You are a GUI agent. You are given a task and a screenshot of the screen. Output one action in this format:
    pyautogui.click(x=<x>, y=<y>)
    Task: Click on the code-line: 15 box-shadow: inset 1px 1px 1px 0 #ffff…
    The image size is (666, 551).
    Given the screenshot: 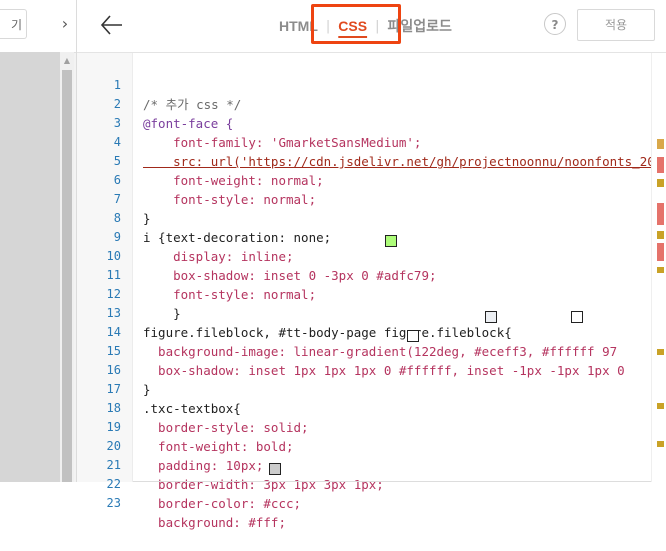 What is the action you would take?
    pyautogui.click(x=351, y=350)
    